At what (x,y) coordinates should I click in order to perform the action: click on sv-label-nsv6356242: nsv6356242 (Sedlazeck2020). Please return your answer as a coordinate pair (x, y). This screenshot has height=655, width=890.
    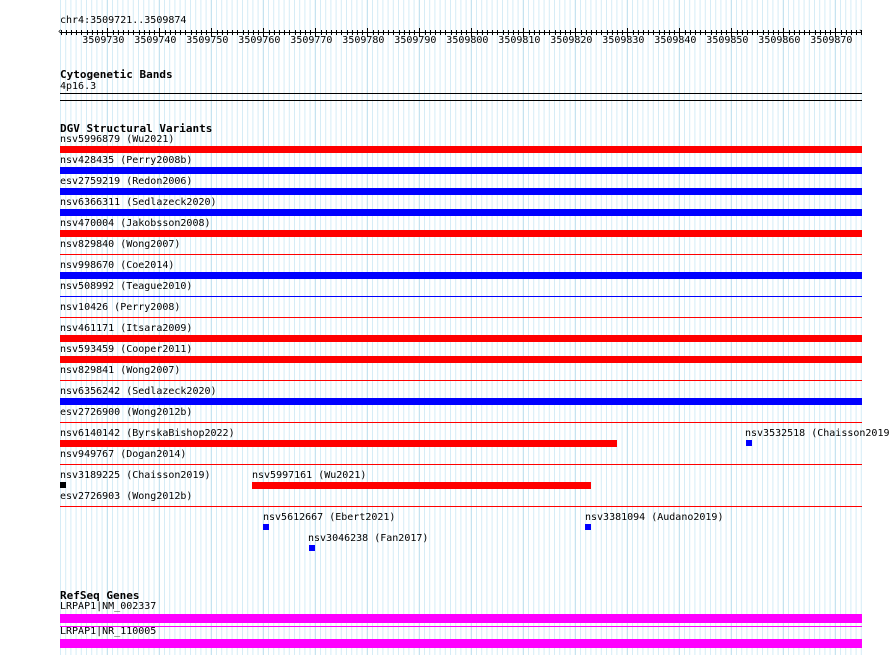
    Looking at the image, I should click on (138, 392).